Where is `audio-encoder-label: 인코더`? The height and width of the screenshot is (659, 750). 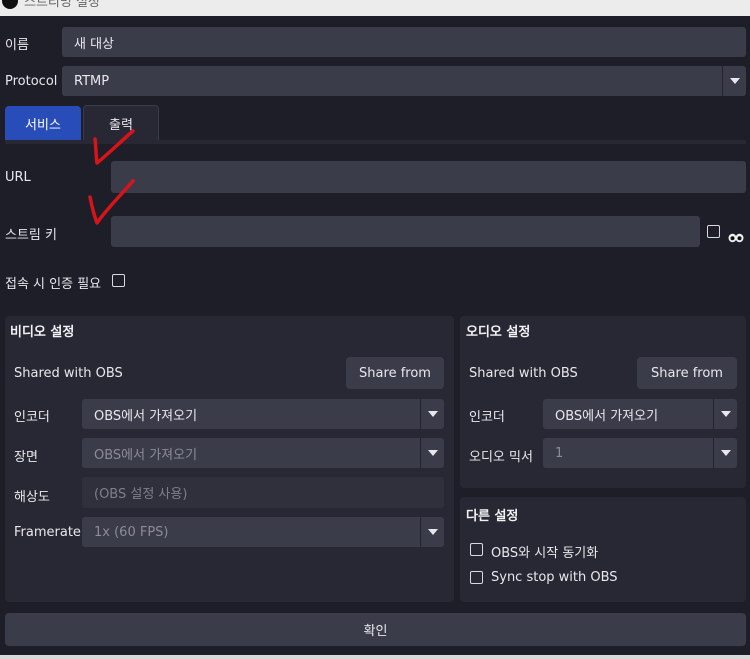
audio-encoder-label: 인코더 is located at coordinates (487, 417).